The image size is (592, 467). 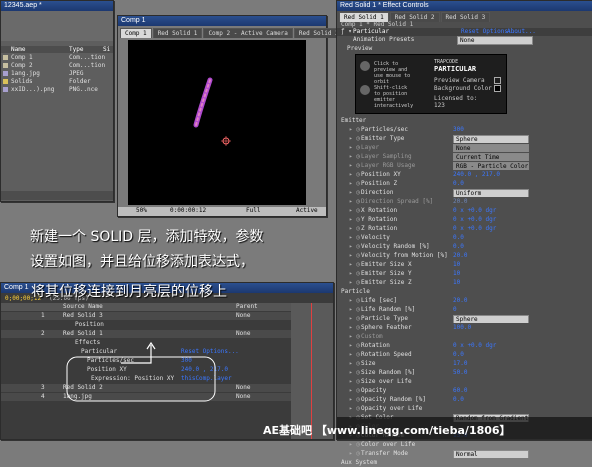 What do you see at coordinates (177, 33) in the screenshot?
I see `tab-red-solid-1: Red Solid 1` at bounding box center [177, 33].